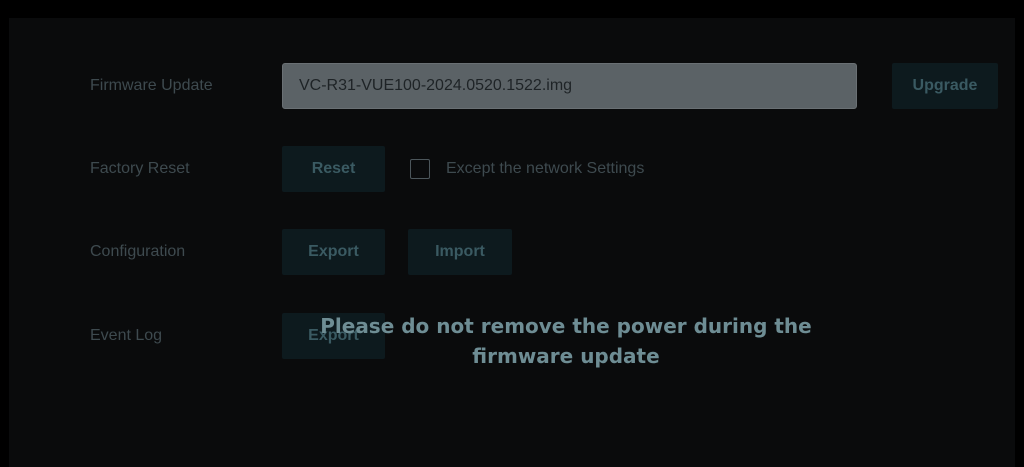 This screenshot has width=1024, height=467. I want to click on factory-reset-label: Factory Reset, so click(140, 168).